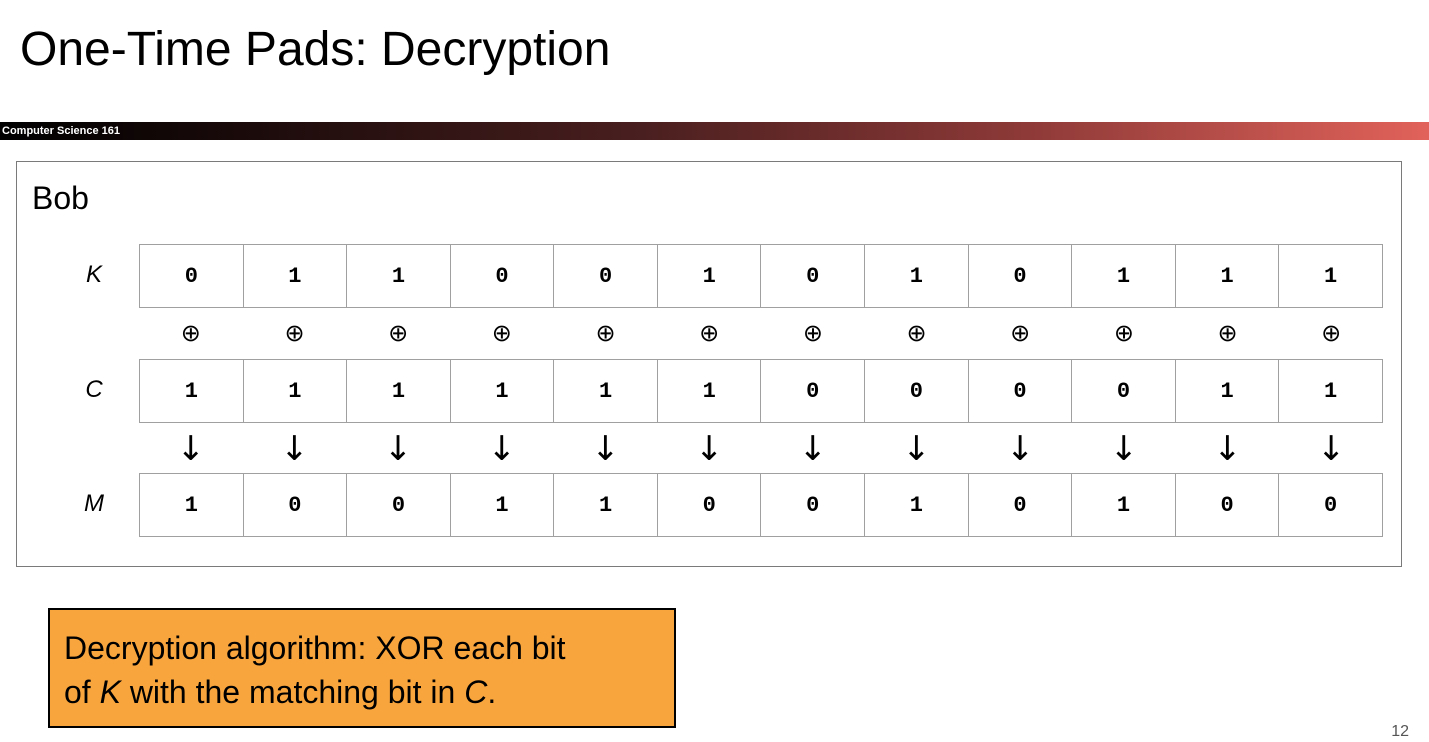  I want to click on message-bits-row: 100110010100, so click(761, 505).